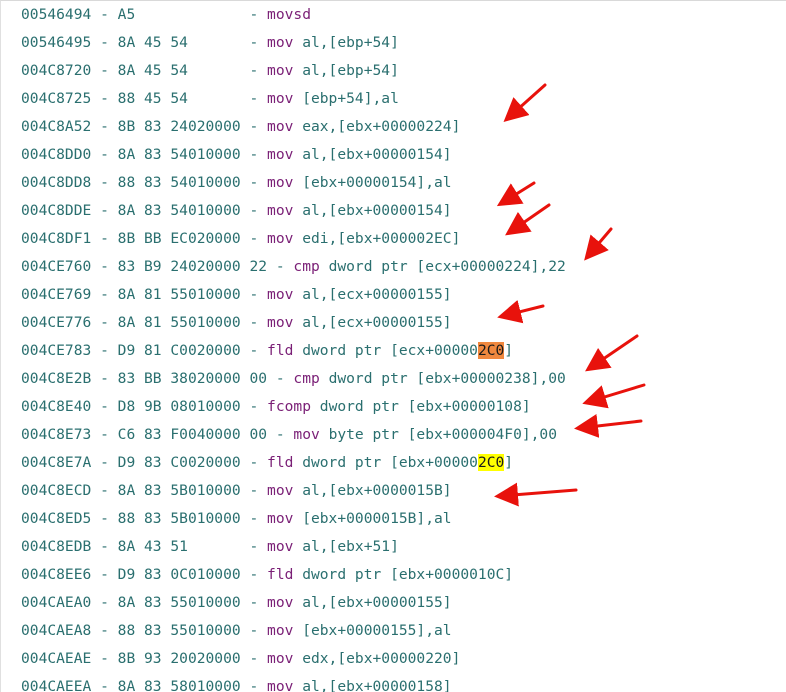 Image resolution: width=786 pixels, height=692 pixels. What do you see at coordinates (56, 238) in the screenshot?
I see `address: 004C8DF1` at bounding box center [56, 238].